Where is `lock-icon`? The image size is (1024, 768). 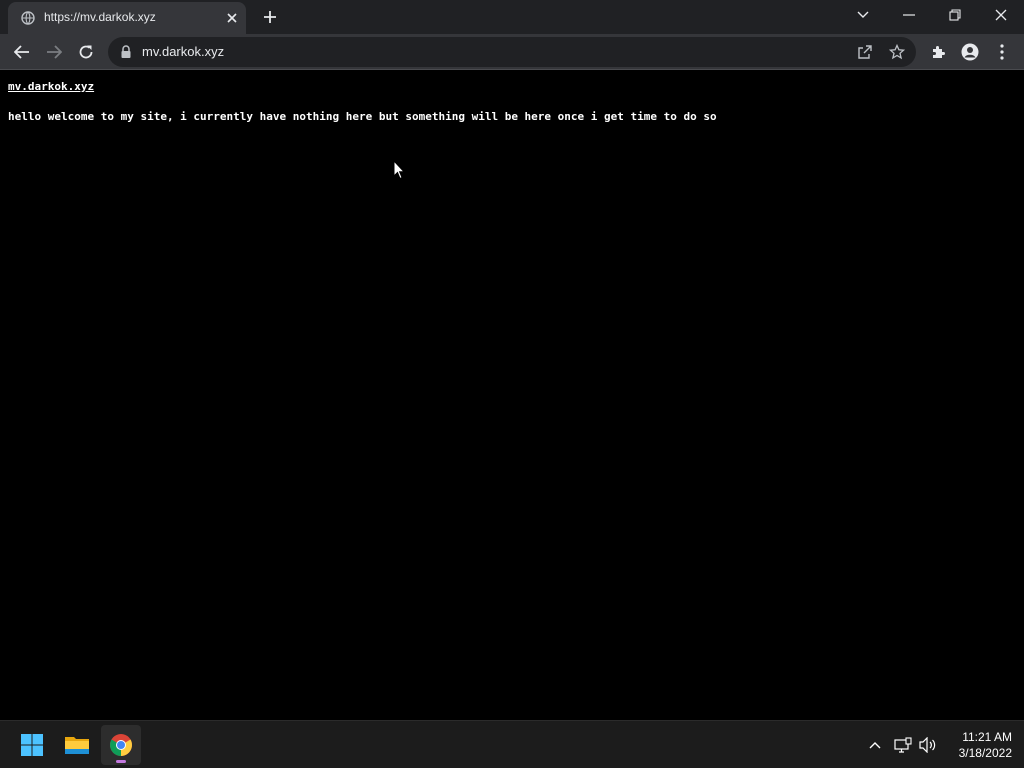
lock-icon is located at coordinates (126, 52).